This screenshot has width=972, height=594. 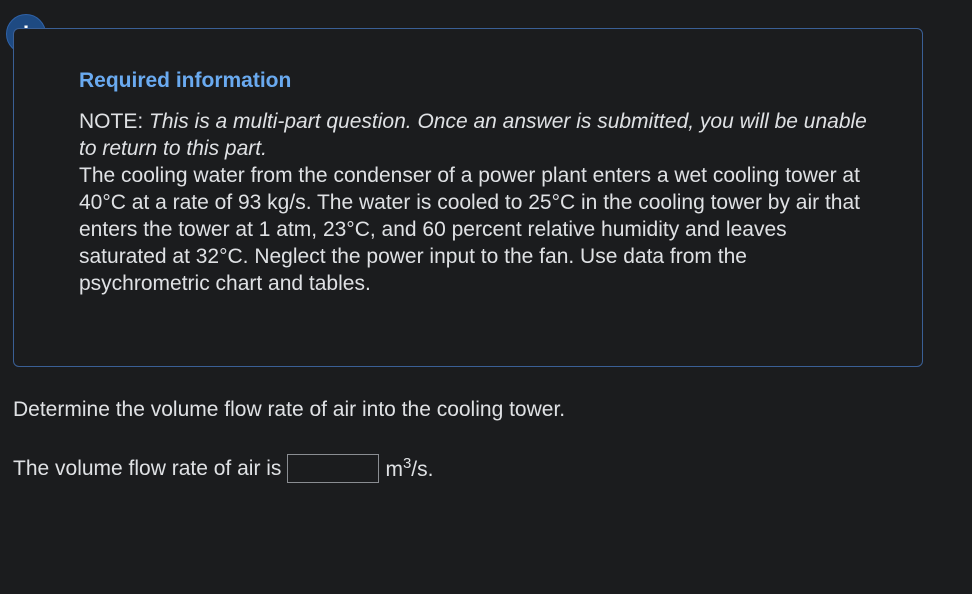 What do you see at coordinates (333, 468) in the screenshot?
I see `volume-flow-rate-input` at bounding box center [333, 468].